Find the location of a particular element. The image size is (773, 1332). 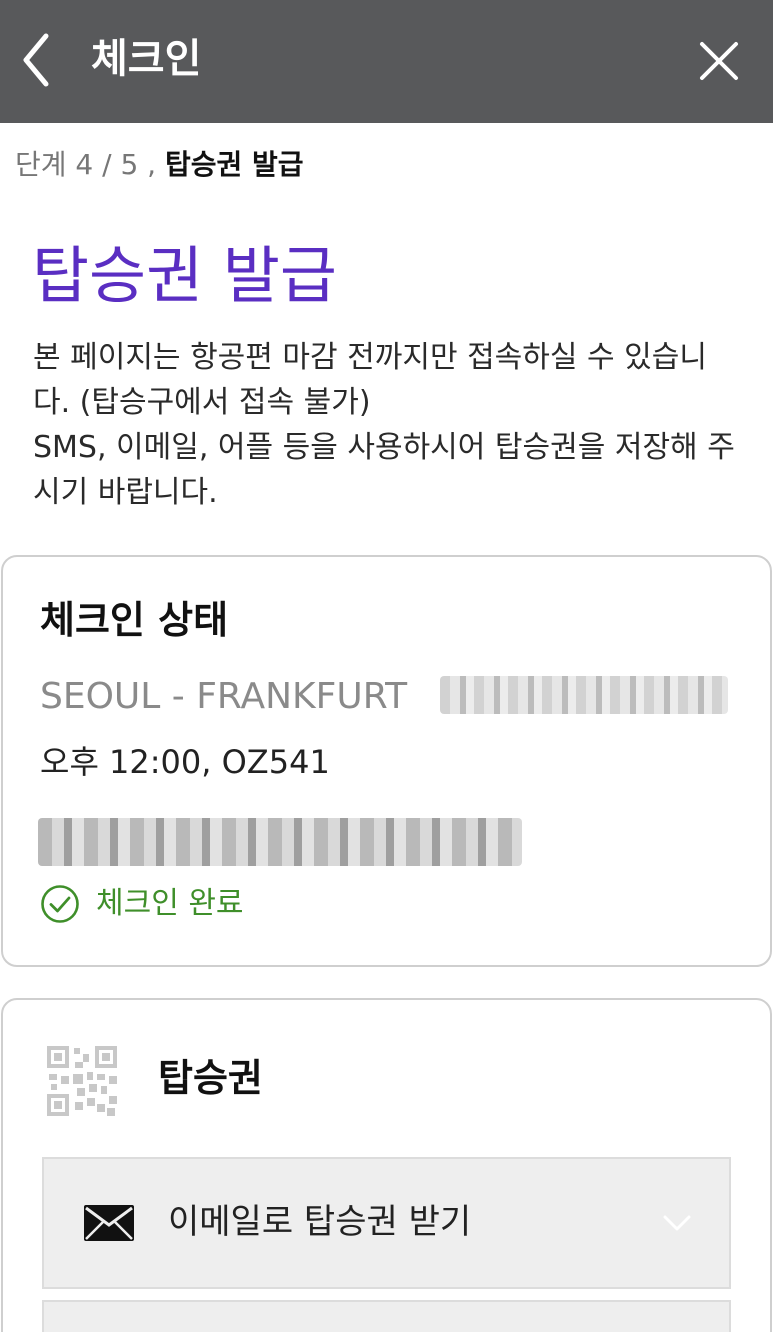

redacted-date is located at coordinates (584, 695).